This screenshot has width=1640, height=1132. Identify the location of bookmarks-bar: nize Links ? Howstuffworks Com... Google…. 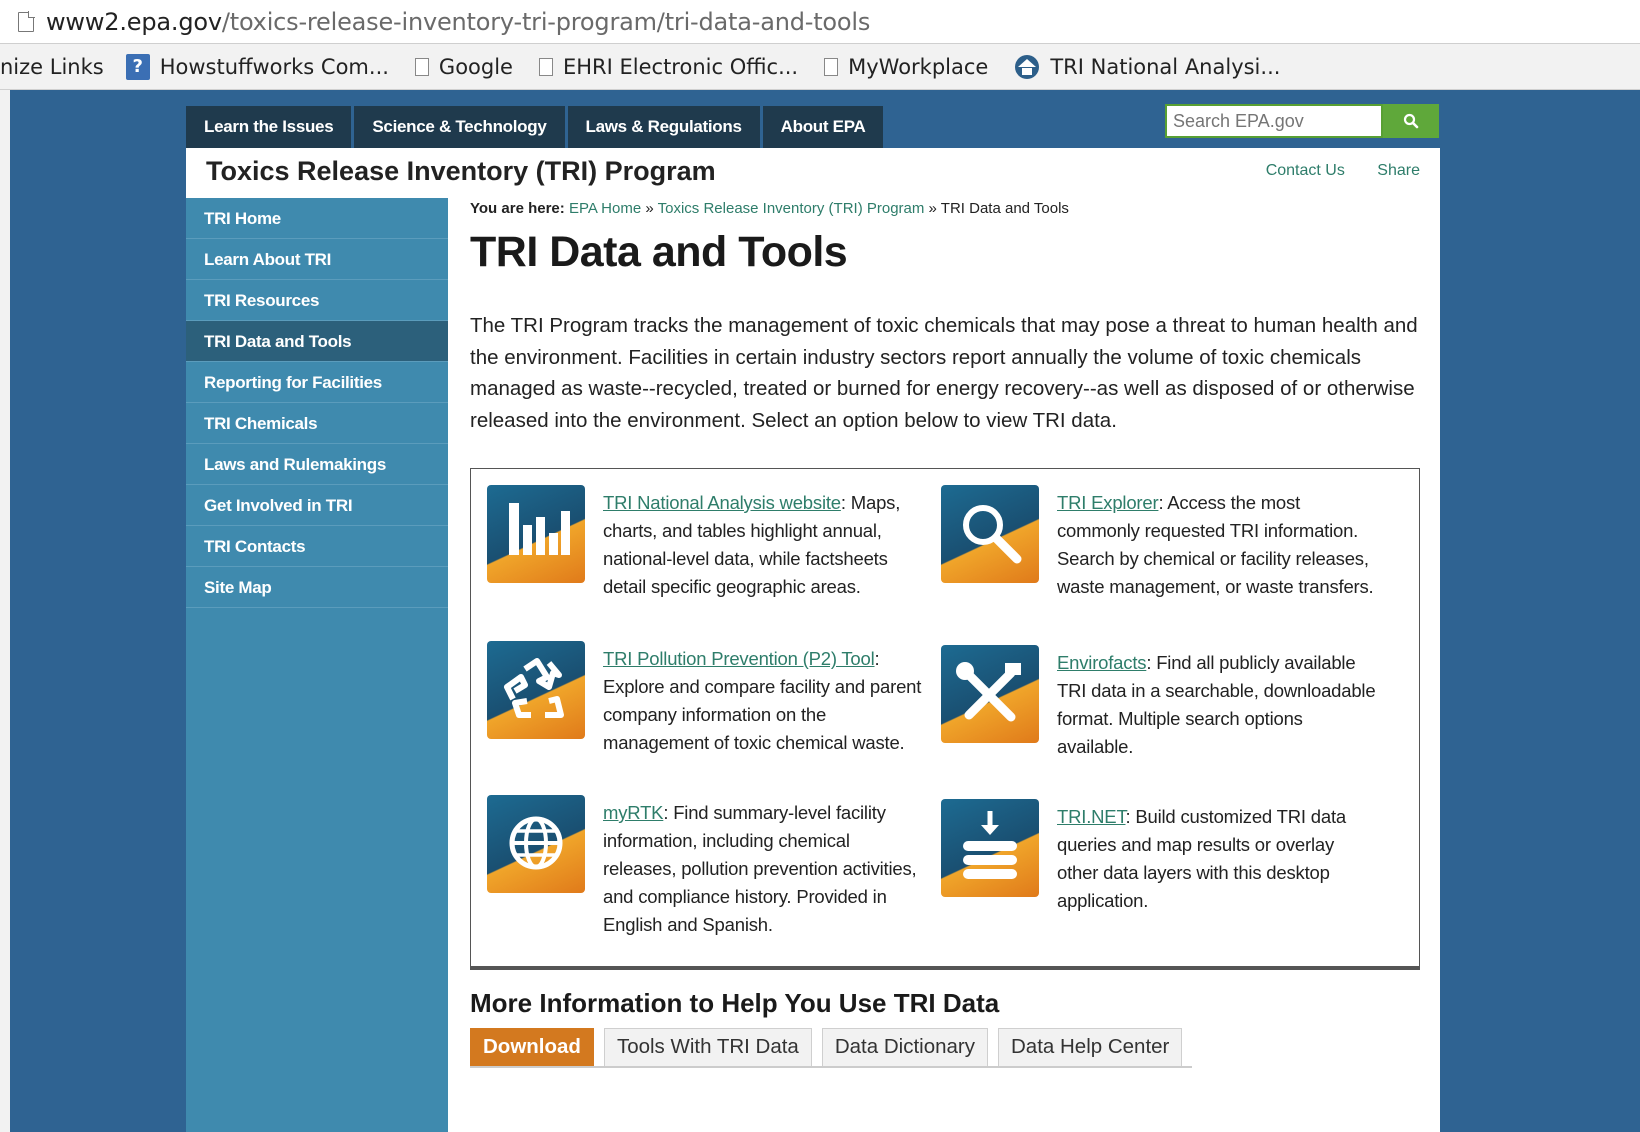
(820, 67).